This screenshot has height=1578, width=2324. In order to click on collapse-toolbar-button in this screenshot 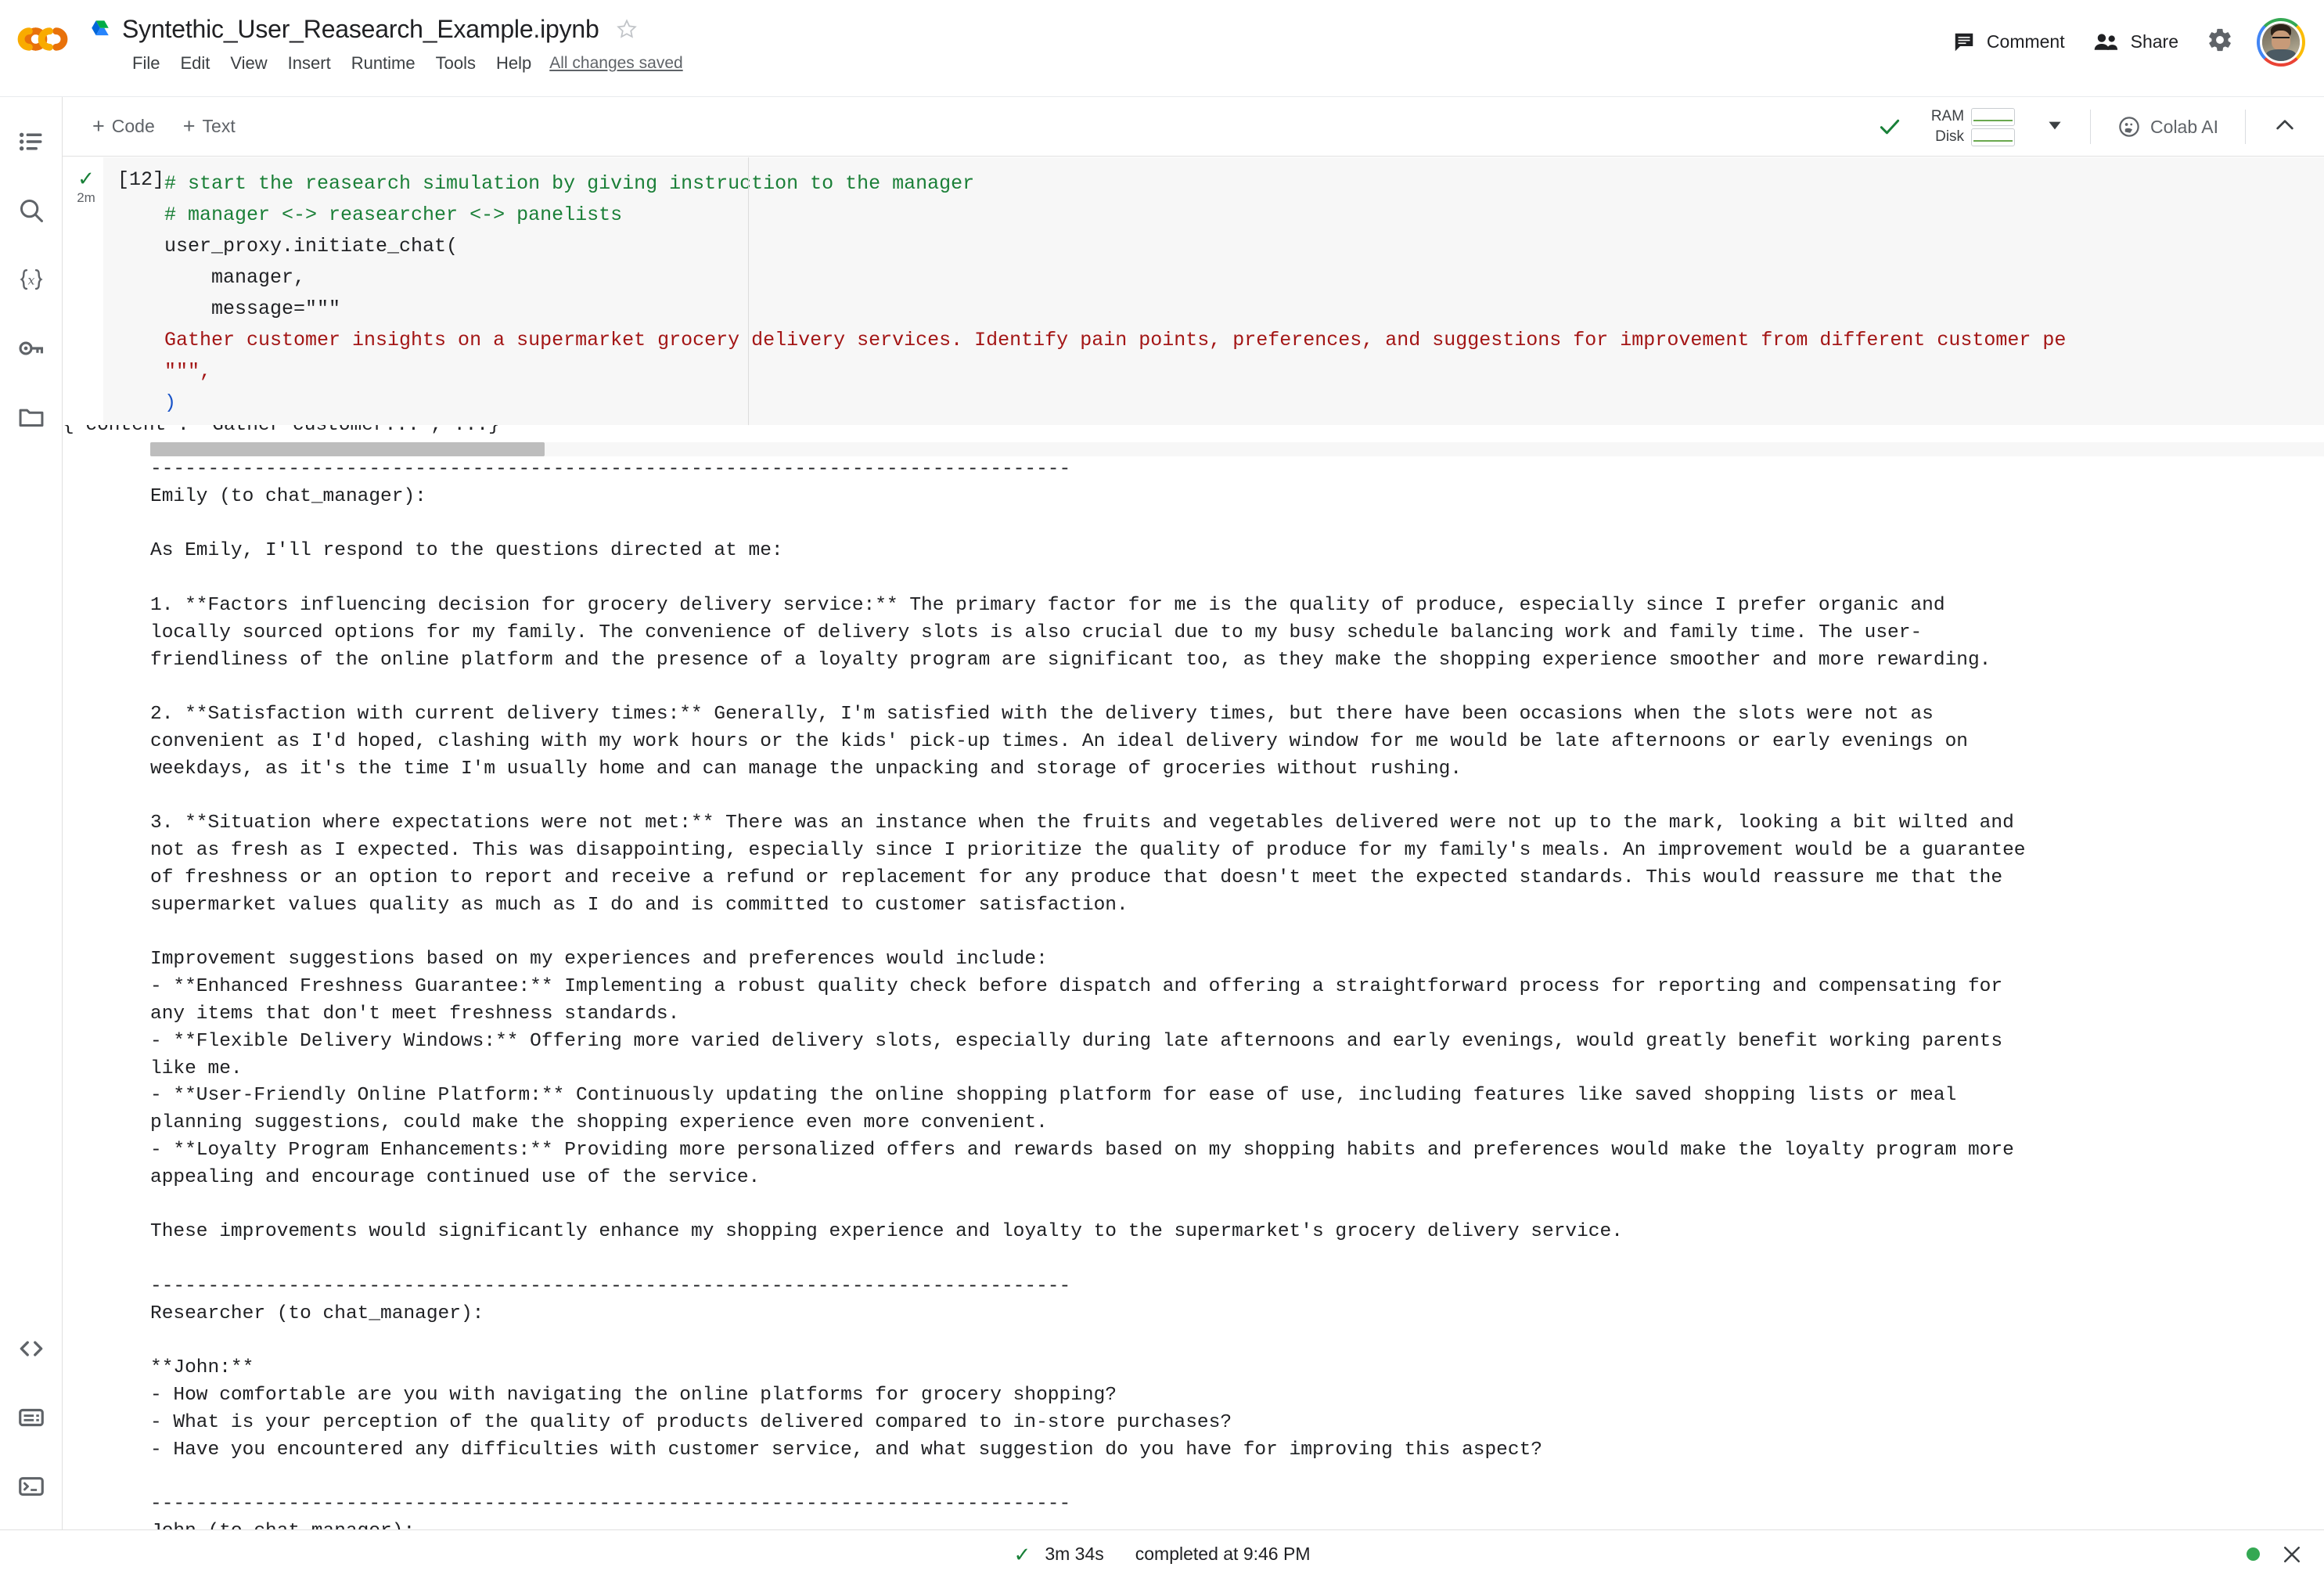, I will do `click(2285, 127)`.